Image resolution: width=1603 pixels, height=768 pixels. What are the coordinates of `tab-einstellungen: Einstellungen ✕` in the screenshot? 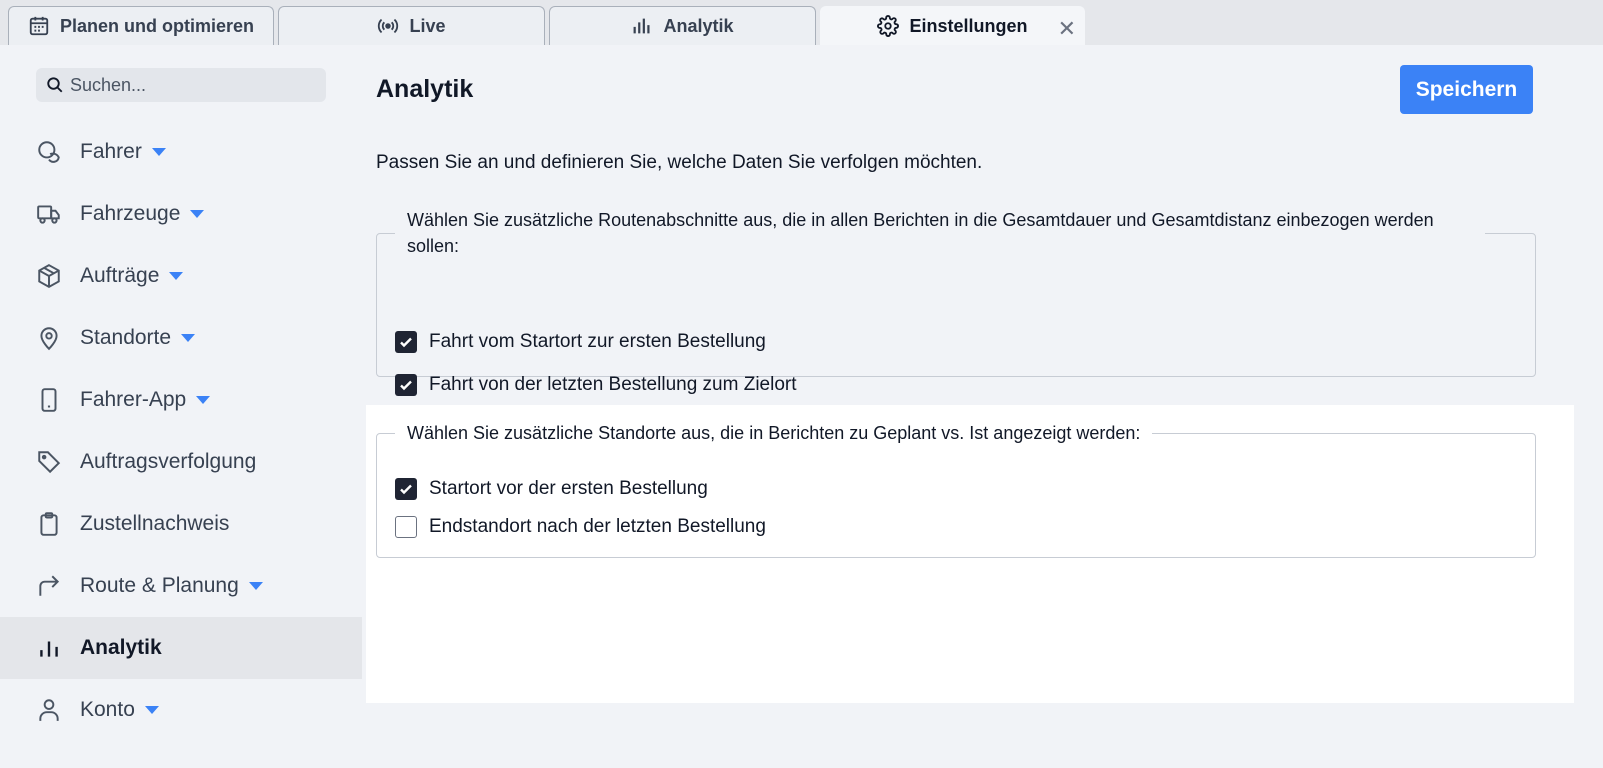 It's located at (952, 25).